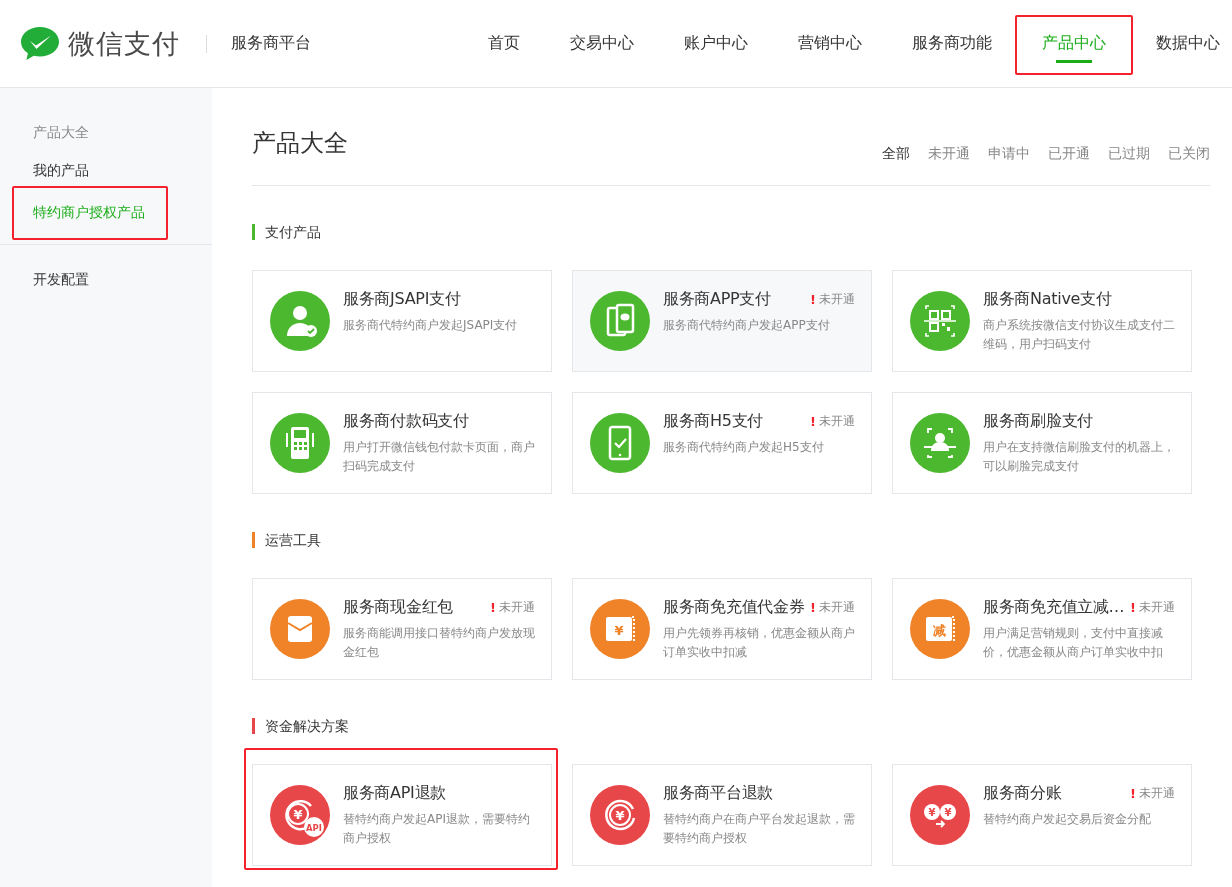  I want to click on product-description: 用户在支持微信刷脸支付的机器上，可以刷脸完成支付, so click(1079, 457).